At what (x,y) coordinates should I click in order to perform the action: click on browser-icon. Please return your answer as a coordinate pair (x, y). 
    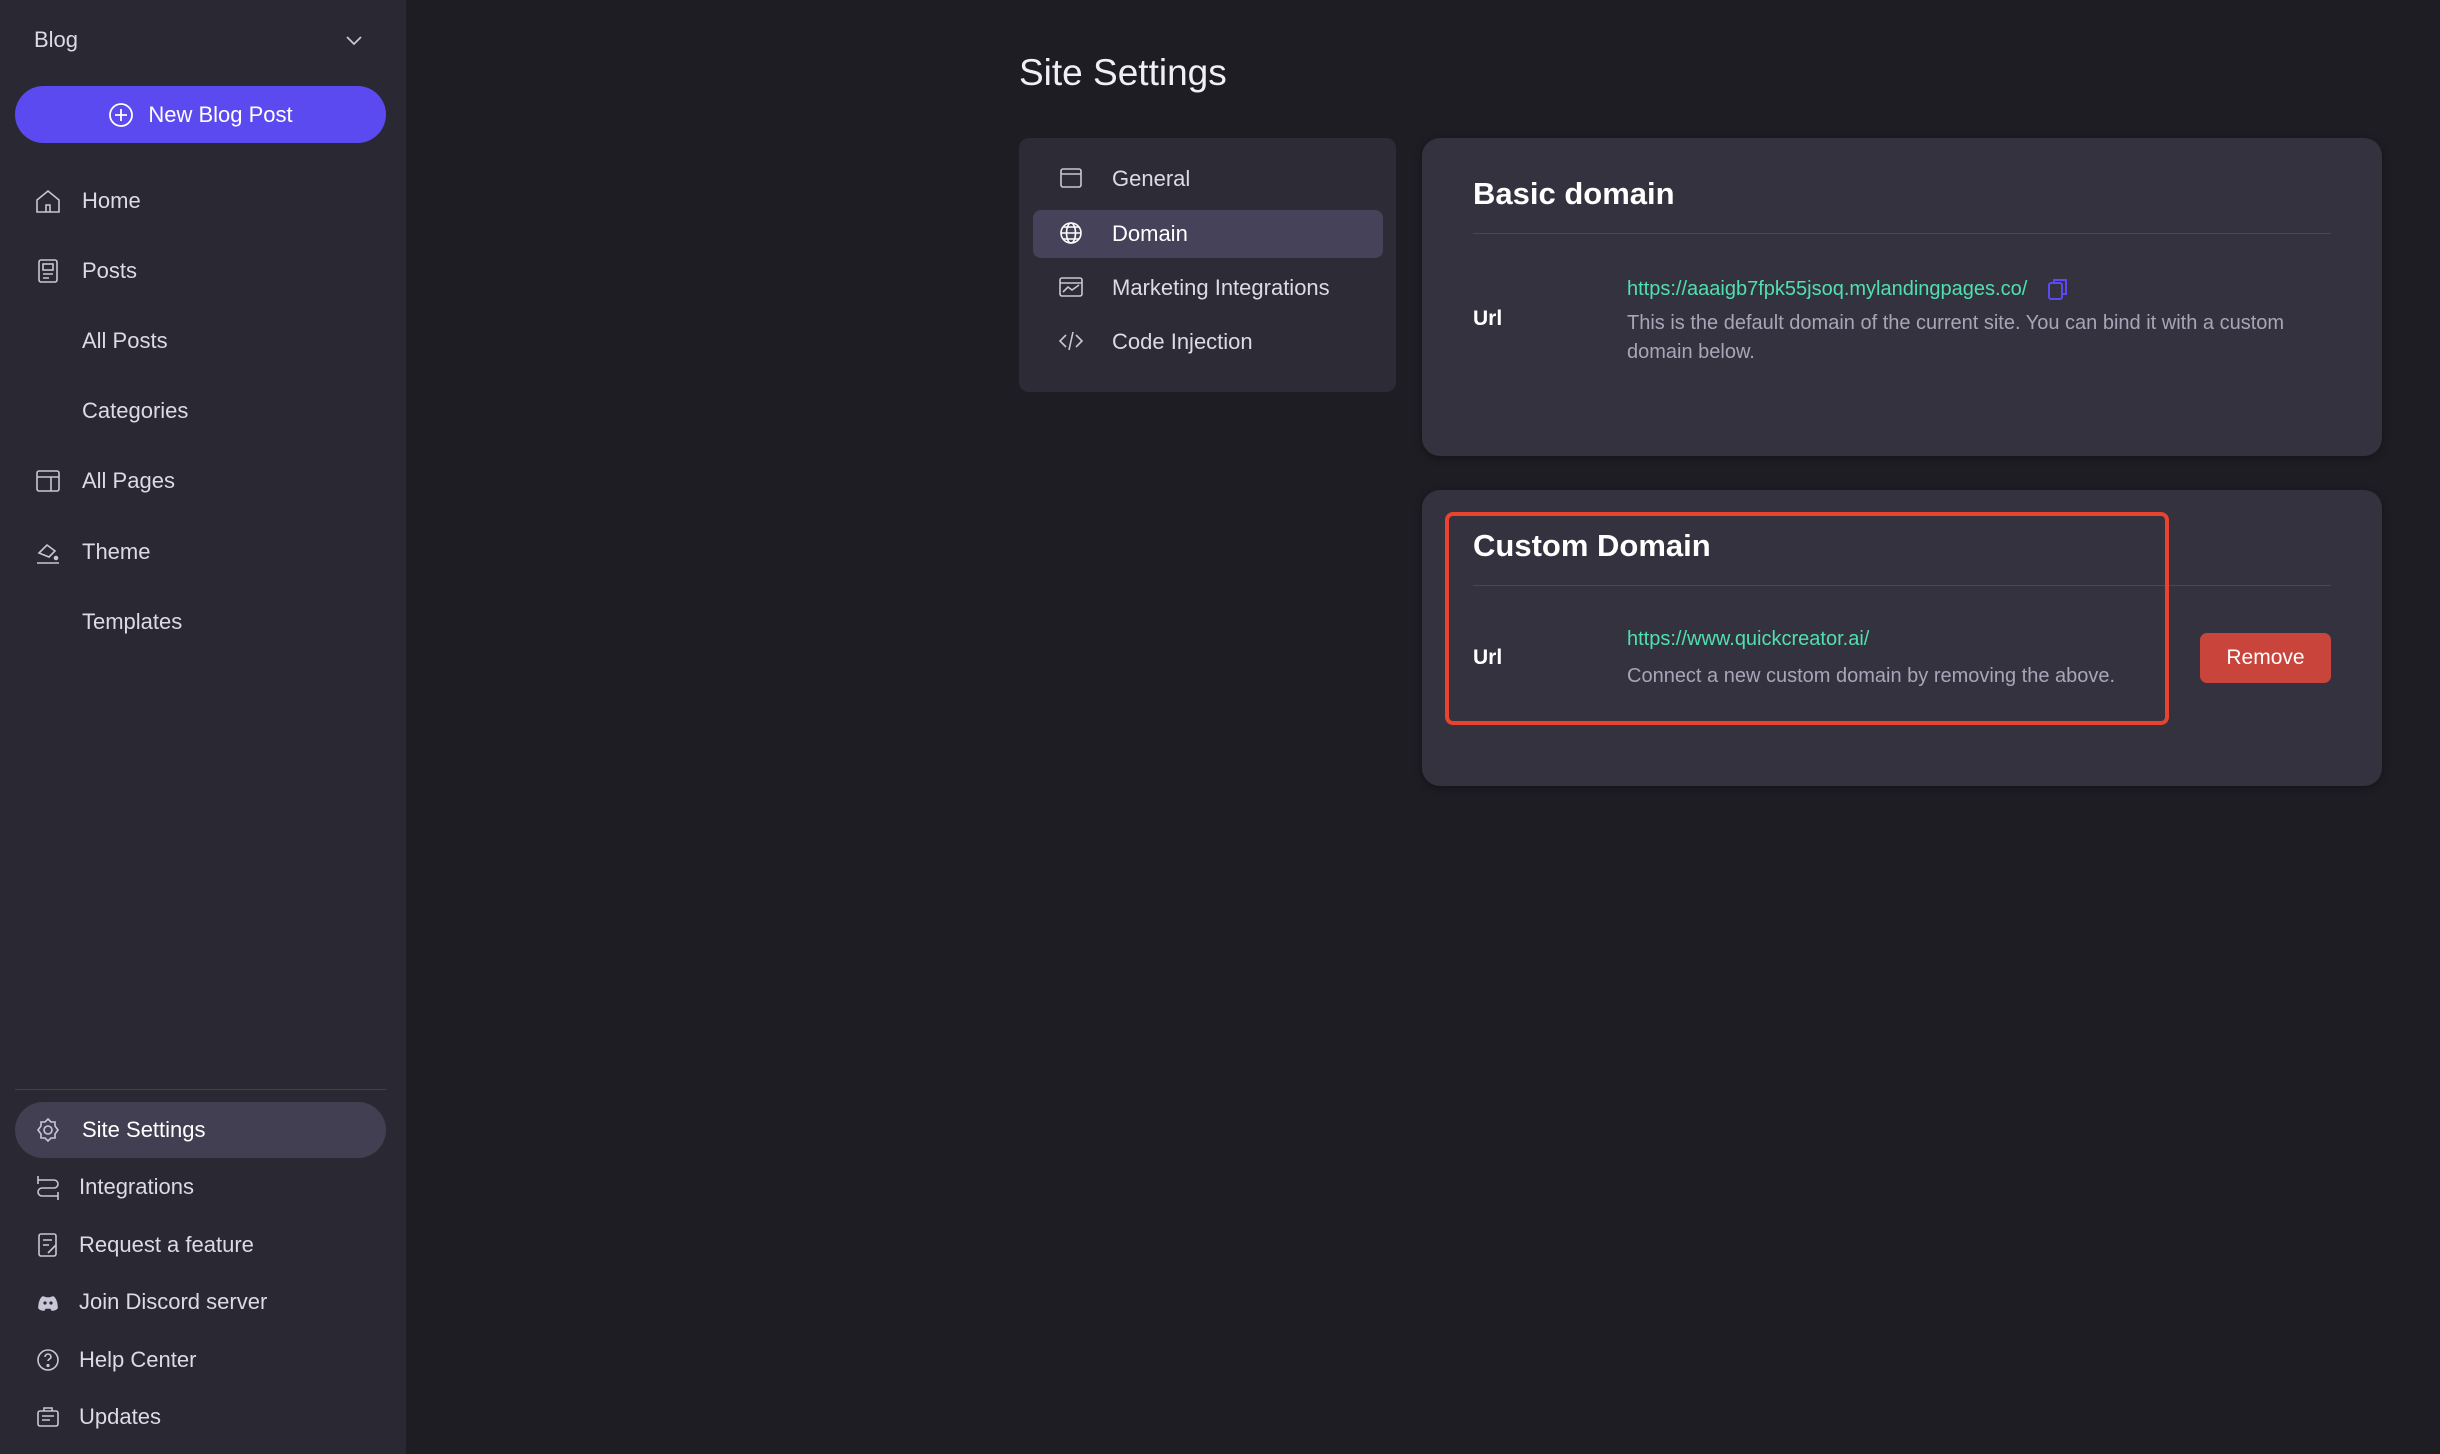
    Looking at the image, I should click on (1072, 179).